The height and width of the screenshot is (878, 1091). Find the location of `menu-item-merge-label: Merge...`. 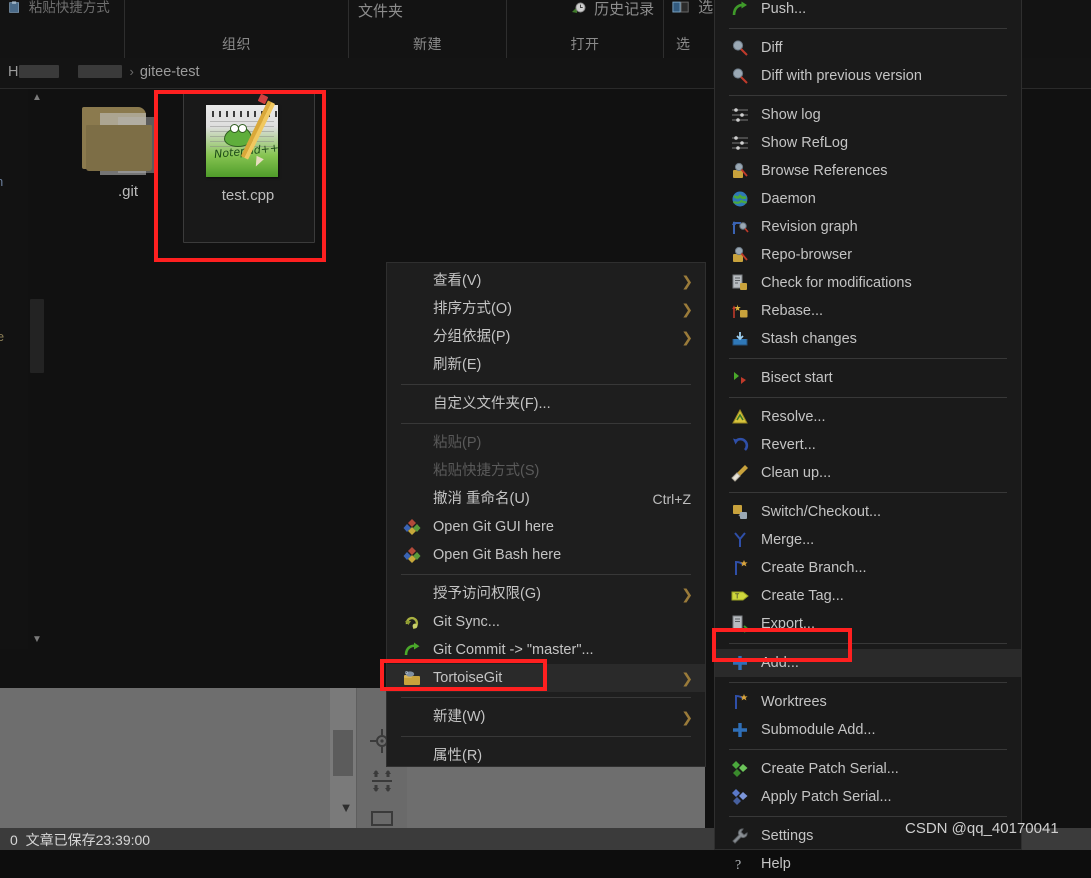

menu-item-merge-label: Merge... is located at coordinates (788, 540).